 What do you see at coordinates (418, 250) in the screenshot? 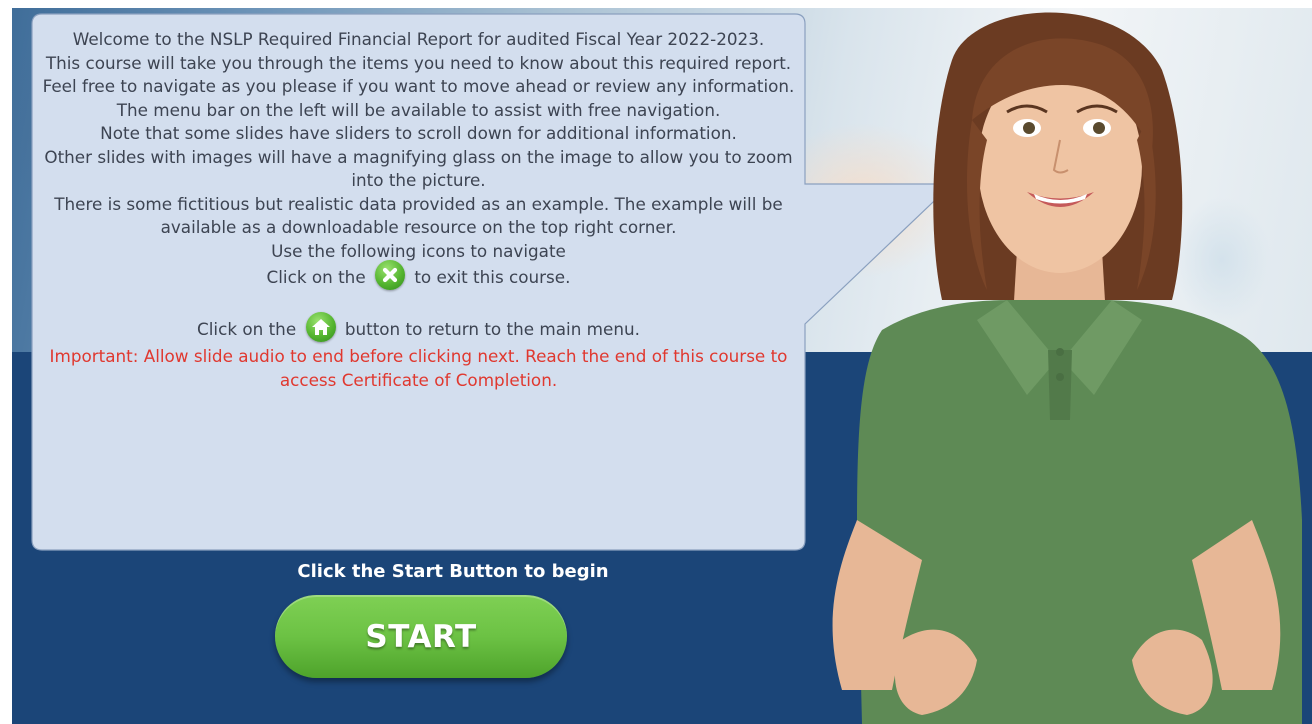
I see `icons-intro-line: Use the following icons to navigate` at bounding box center [418, 250].